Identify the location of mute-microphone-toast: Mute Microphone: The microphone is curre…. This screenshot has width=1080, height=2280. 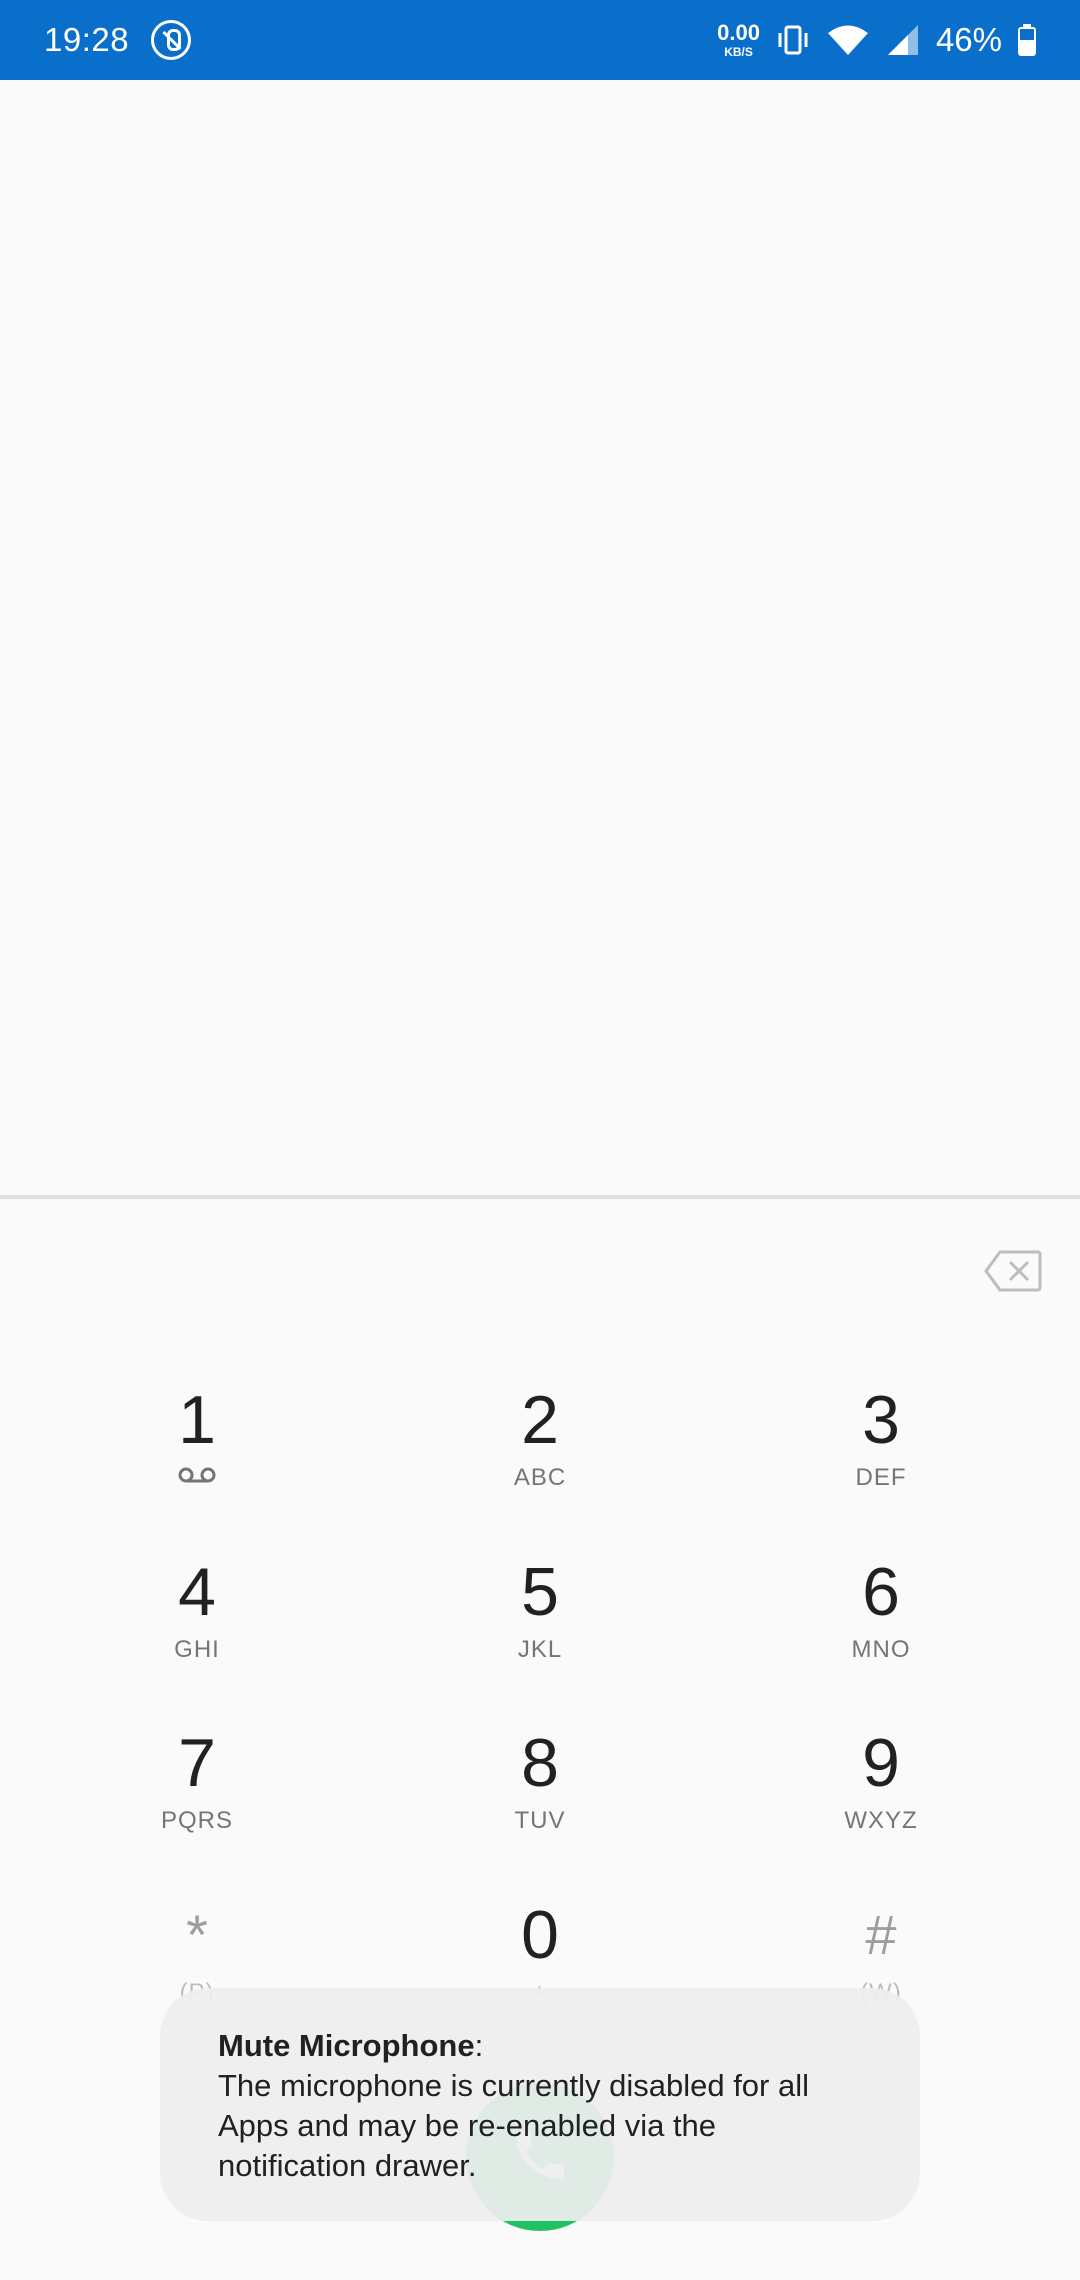
(540, 2104).